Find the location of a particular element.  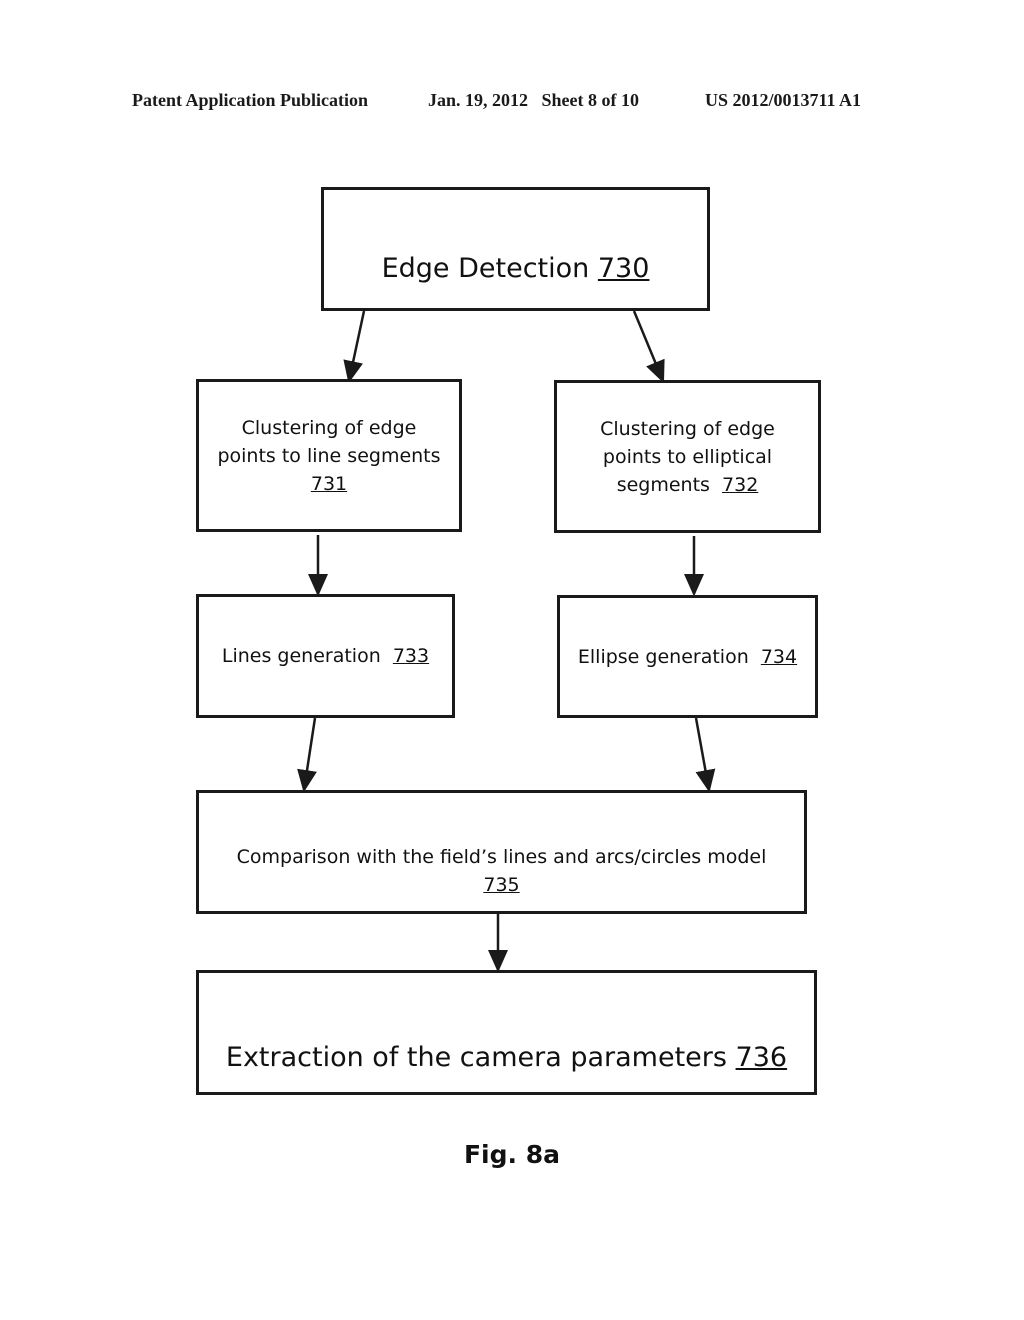

node-734-label: Ellipse generation is located at coordinates (663, 656).